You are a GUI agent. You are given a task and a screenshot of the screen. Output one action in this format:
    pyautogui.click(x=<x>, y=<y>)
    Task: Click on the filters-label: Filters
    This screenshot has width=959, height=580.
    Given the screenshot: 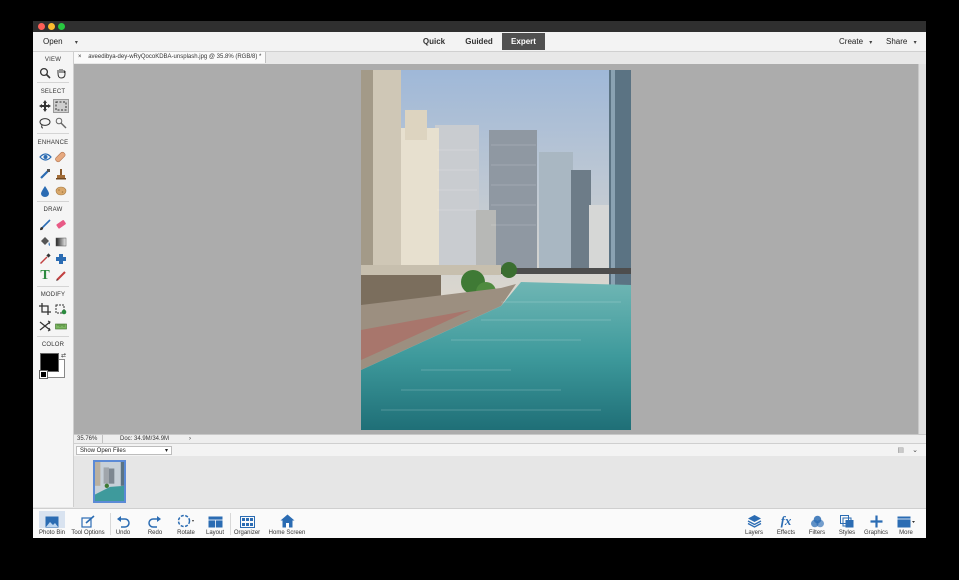 What is the action you would take?
    pyautogui.click(x=817, y=533)
    